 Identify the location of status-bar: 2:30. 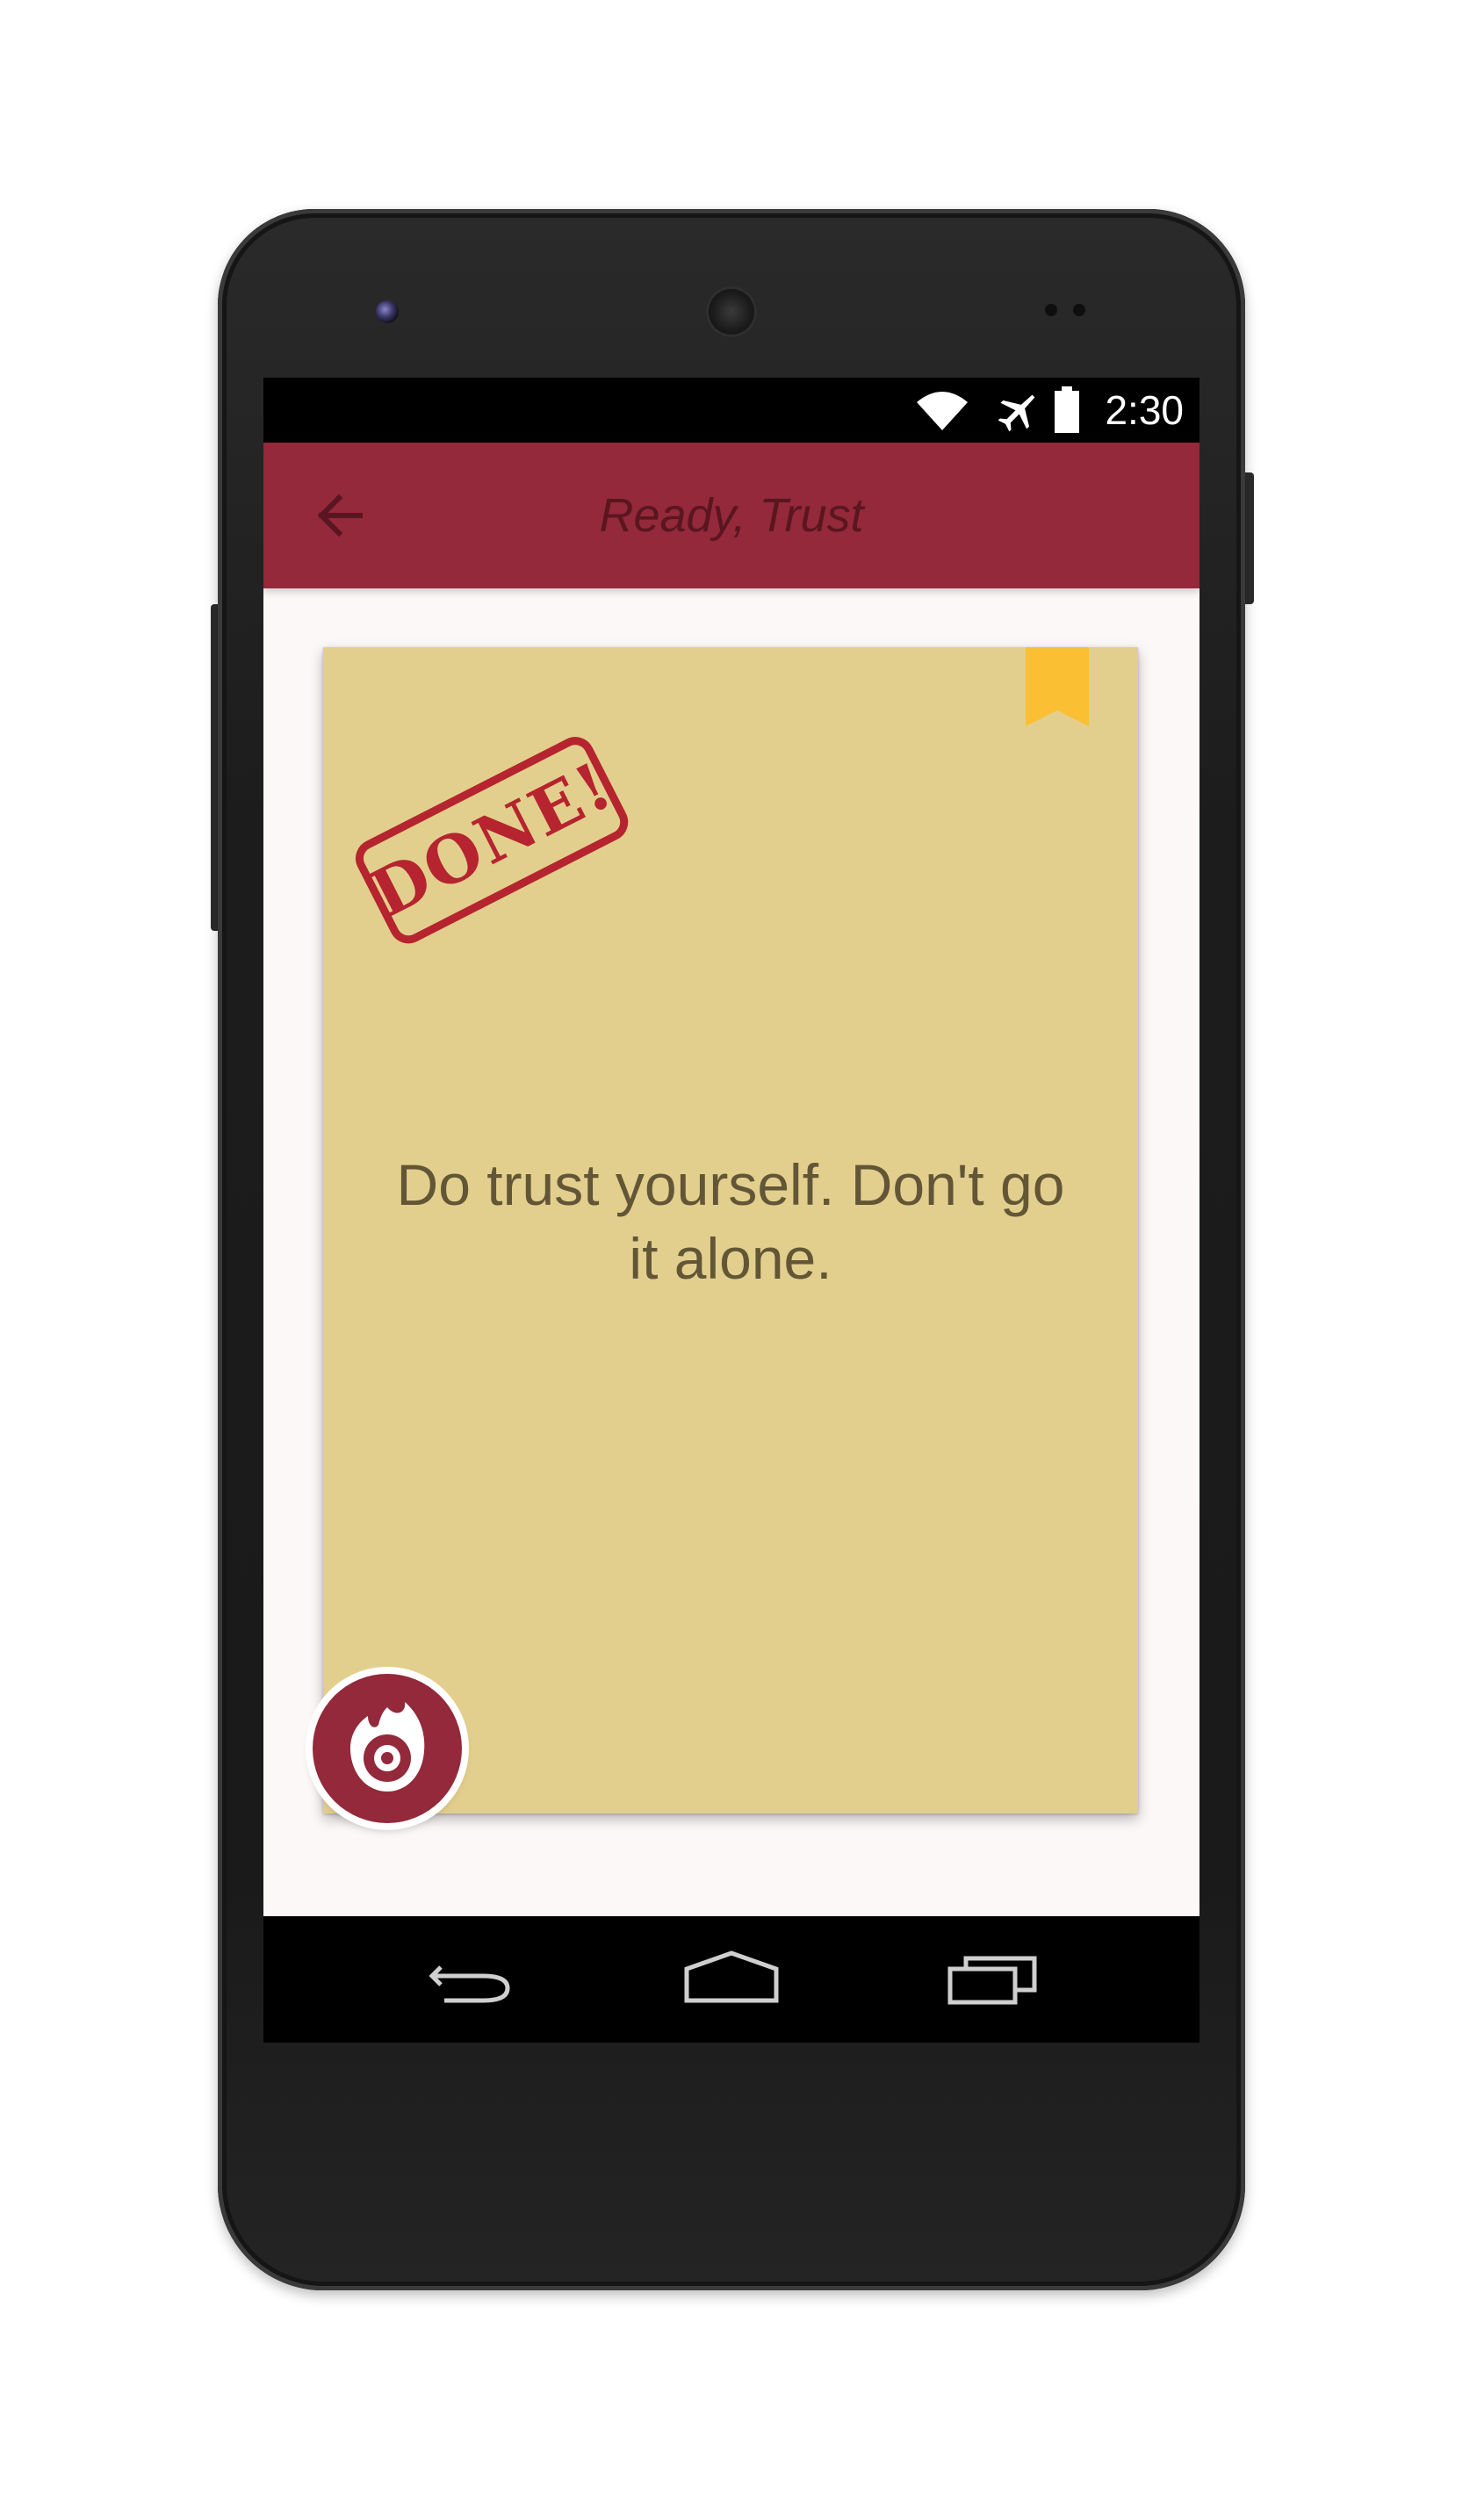
(731, 410).